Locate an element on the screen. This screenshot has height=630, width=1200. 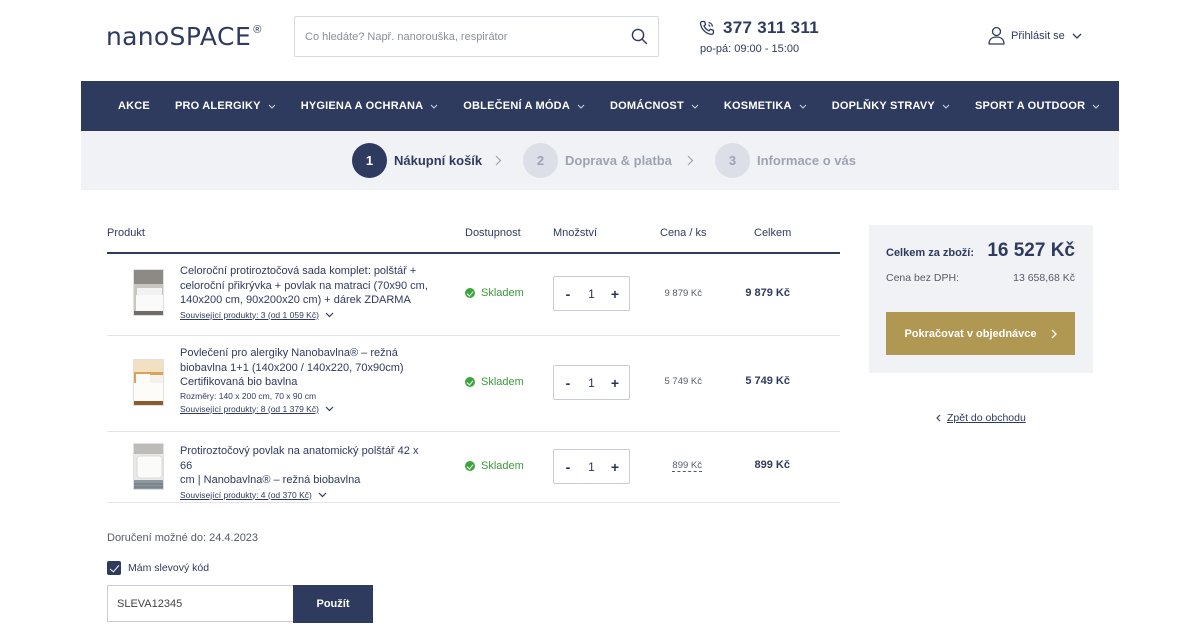
goods-total-value: 16 527 Kč is located at coordinates (1031, 250).